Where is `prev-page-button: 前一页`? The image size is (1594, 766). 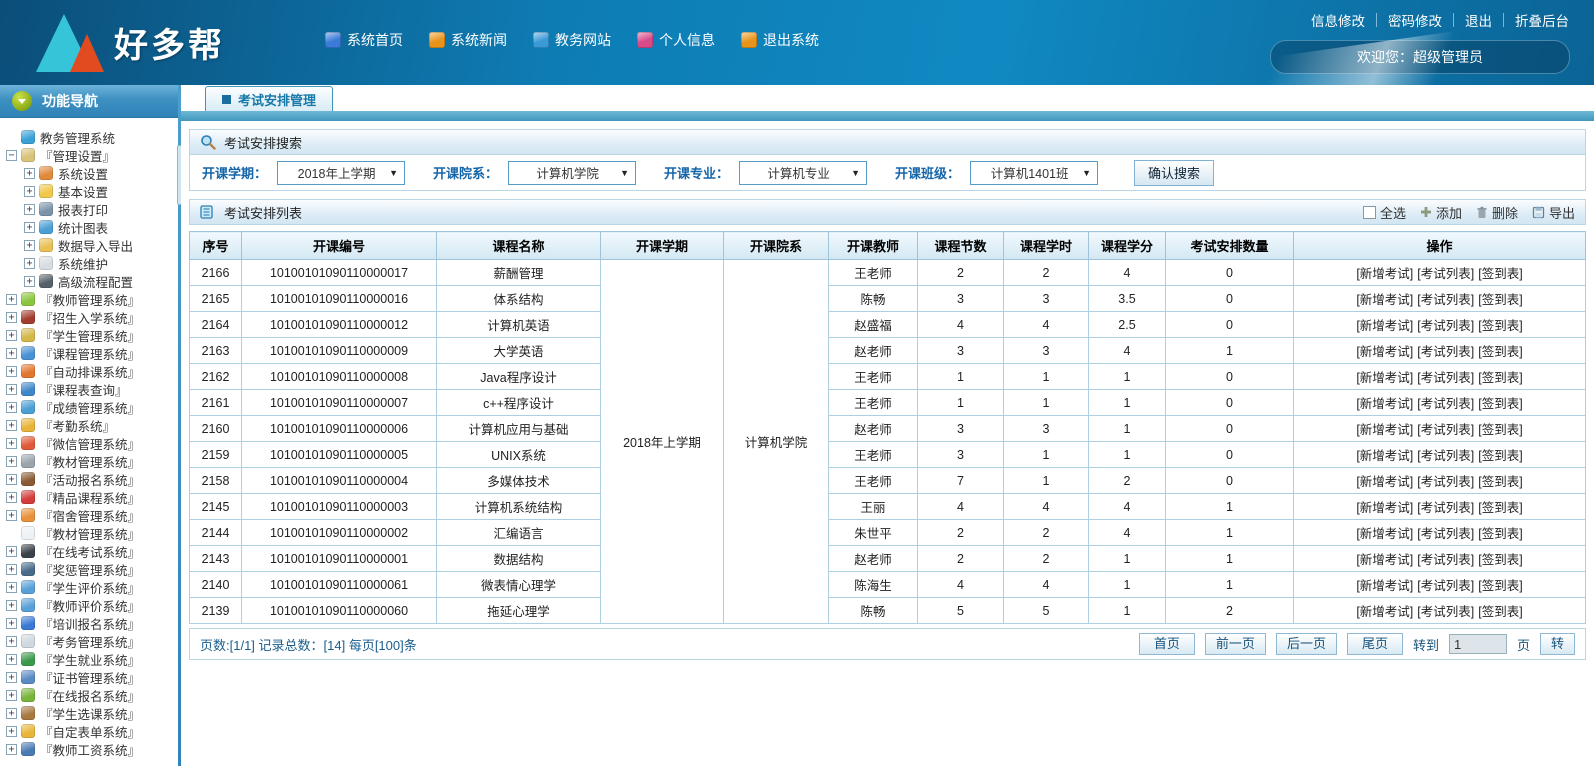
prev-page-button: 前一页 is located at coordinates (1235, 644).